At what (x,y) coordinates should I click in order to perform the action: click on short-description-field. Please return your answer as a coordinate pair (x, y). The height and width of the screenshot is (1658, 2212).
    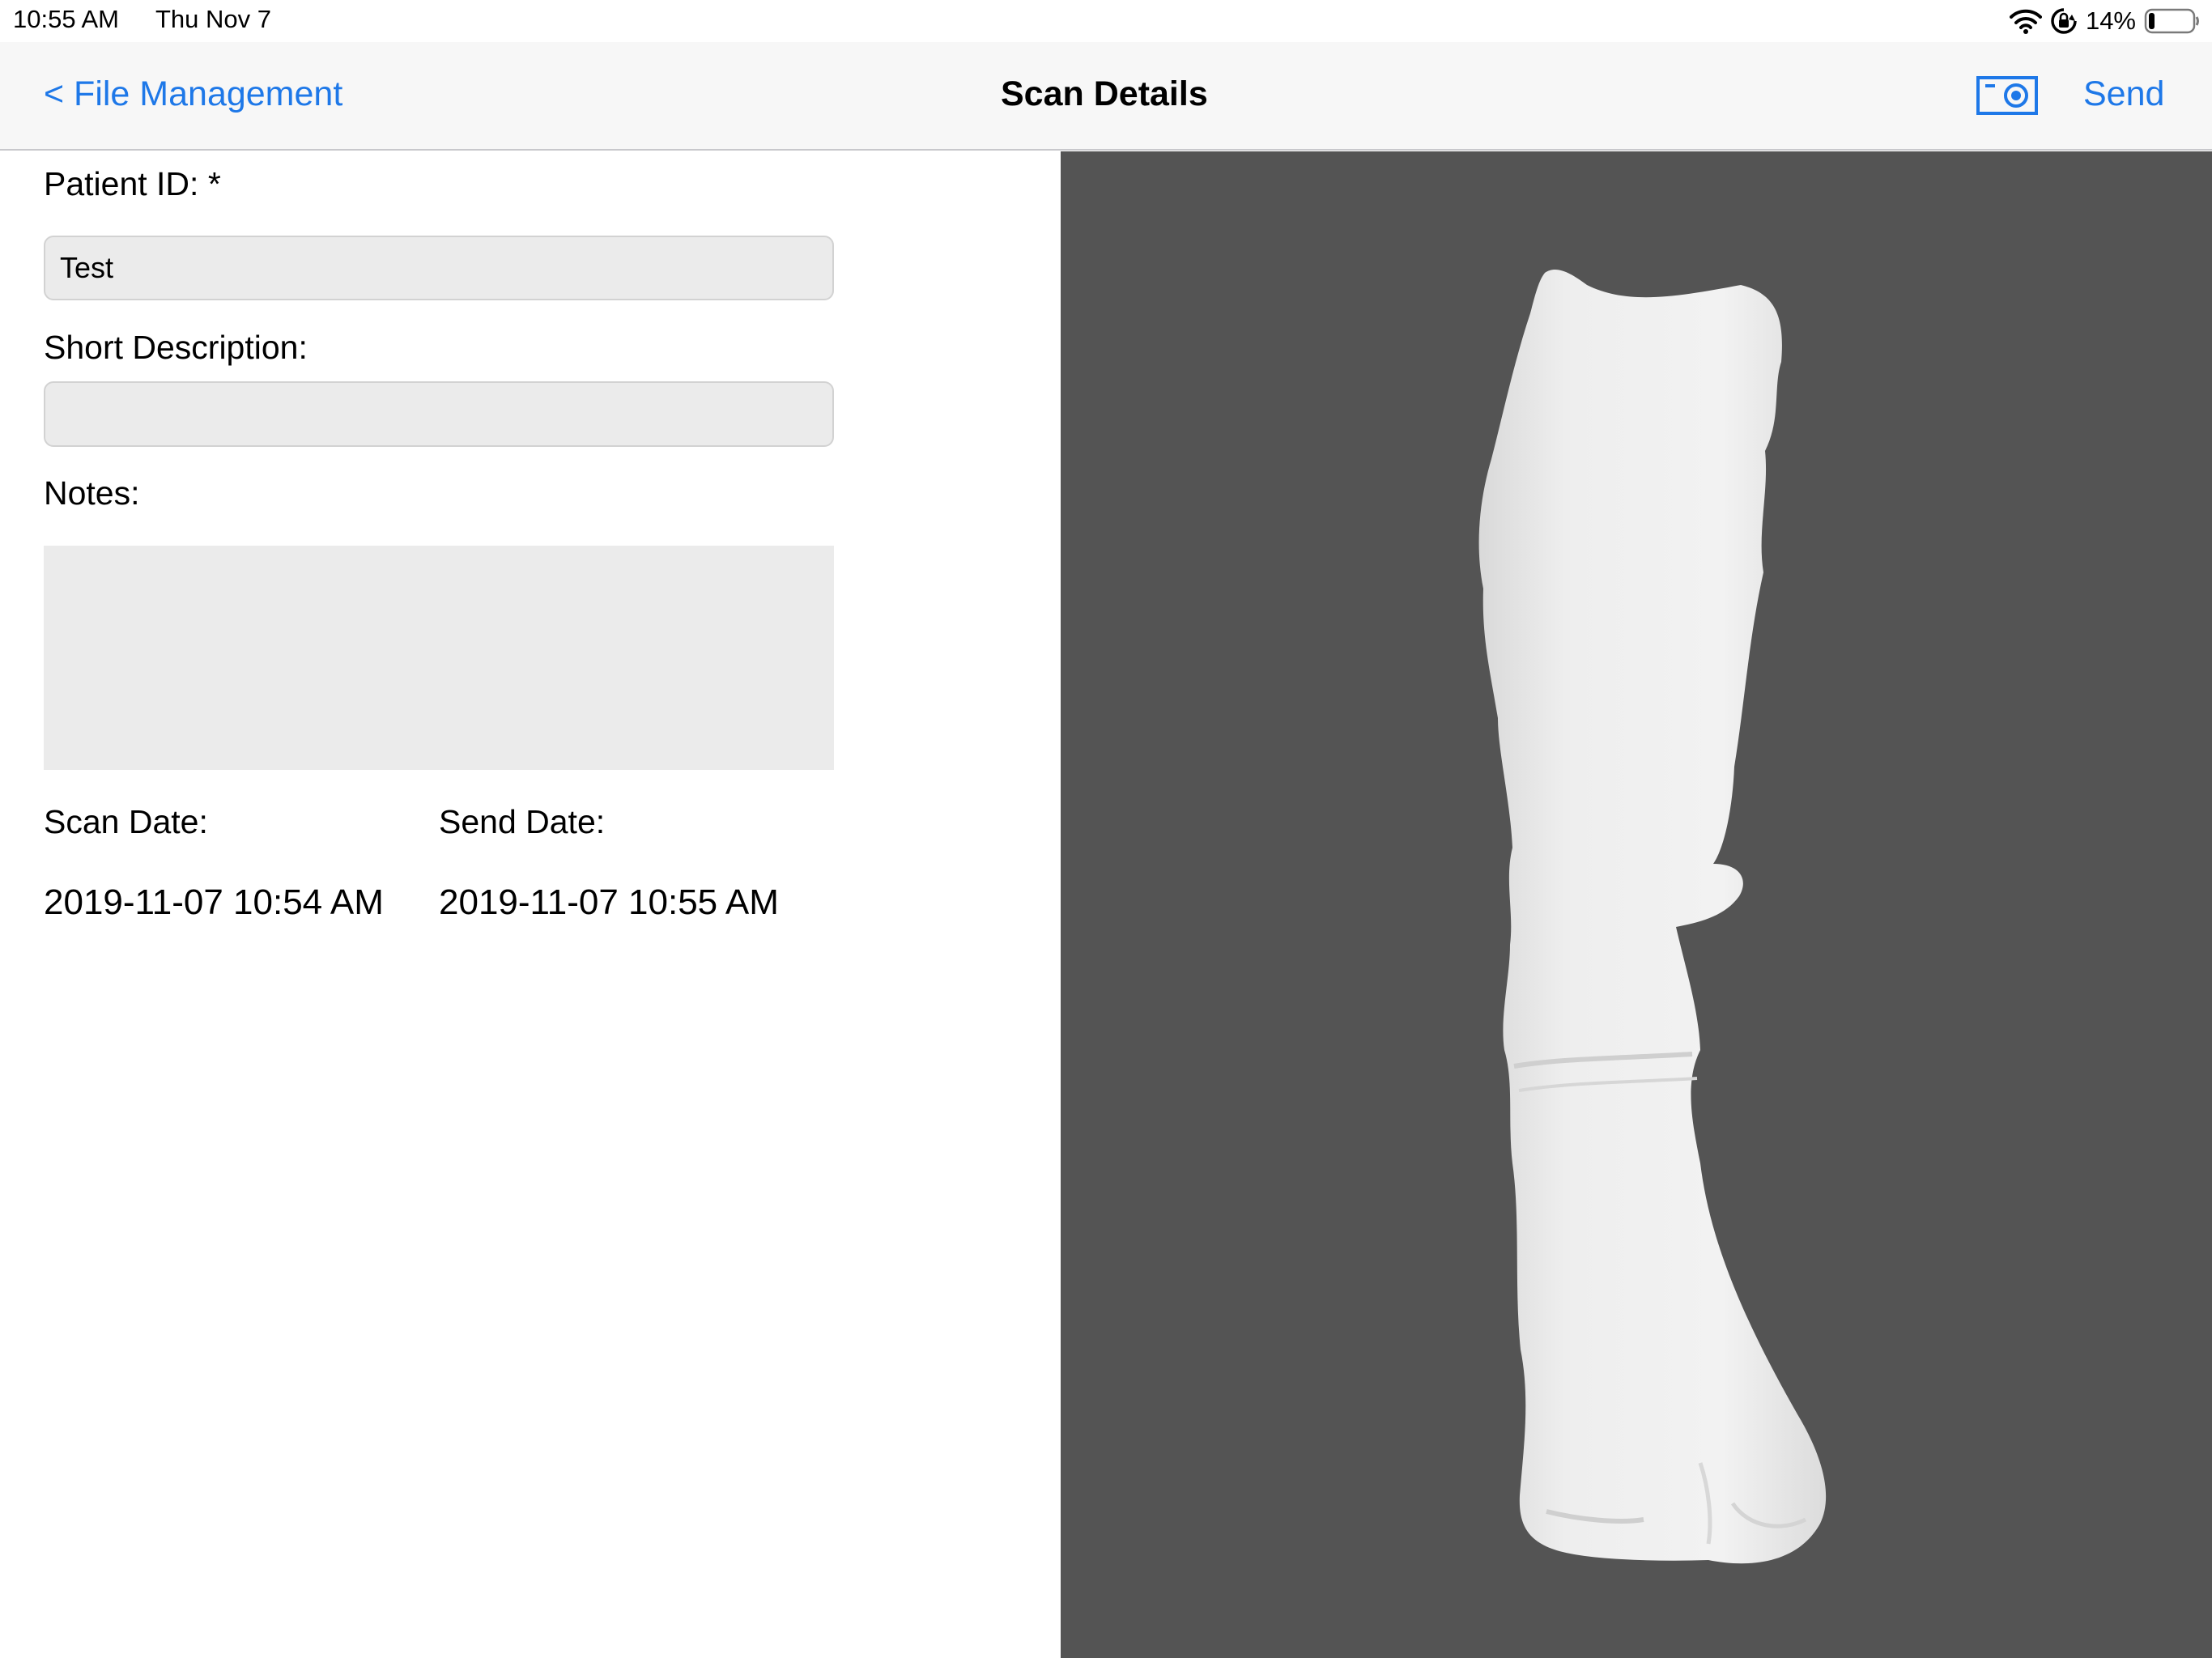
    Looking at the image, I should click on (439, 414).